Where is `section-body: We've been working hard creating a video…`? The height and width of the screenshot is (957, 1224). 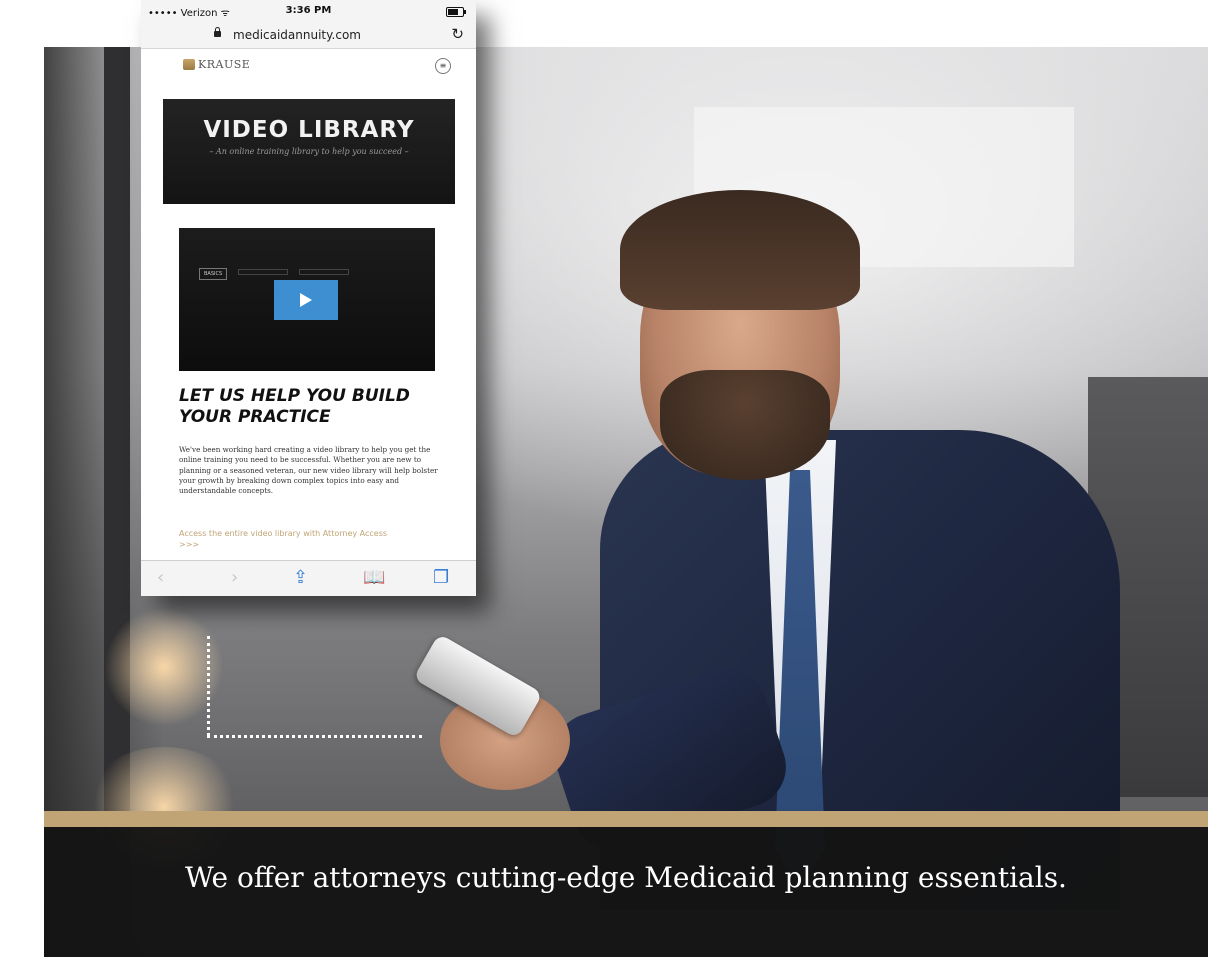
section-body: We've been working hard creating a video… is located at coordinates (308, 470).